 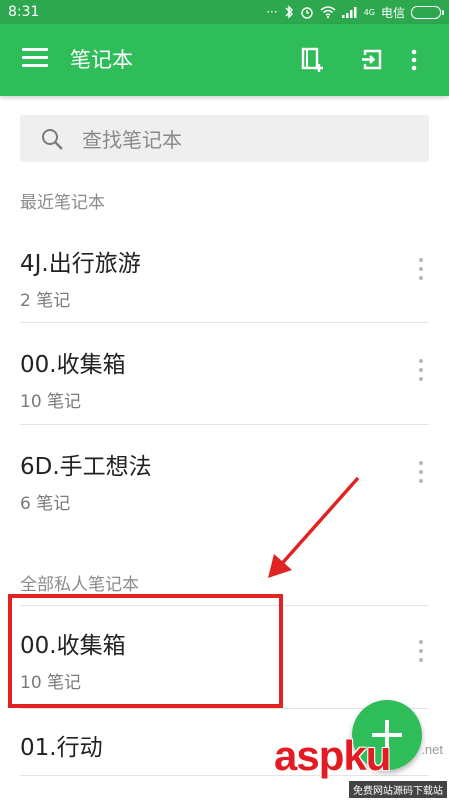 What do you see at coordinates (349, 12) in the screenshot?
I see `signal-icon` at bounding box center [349, 12].